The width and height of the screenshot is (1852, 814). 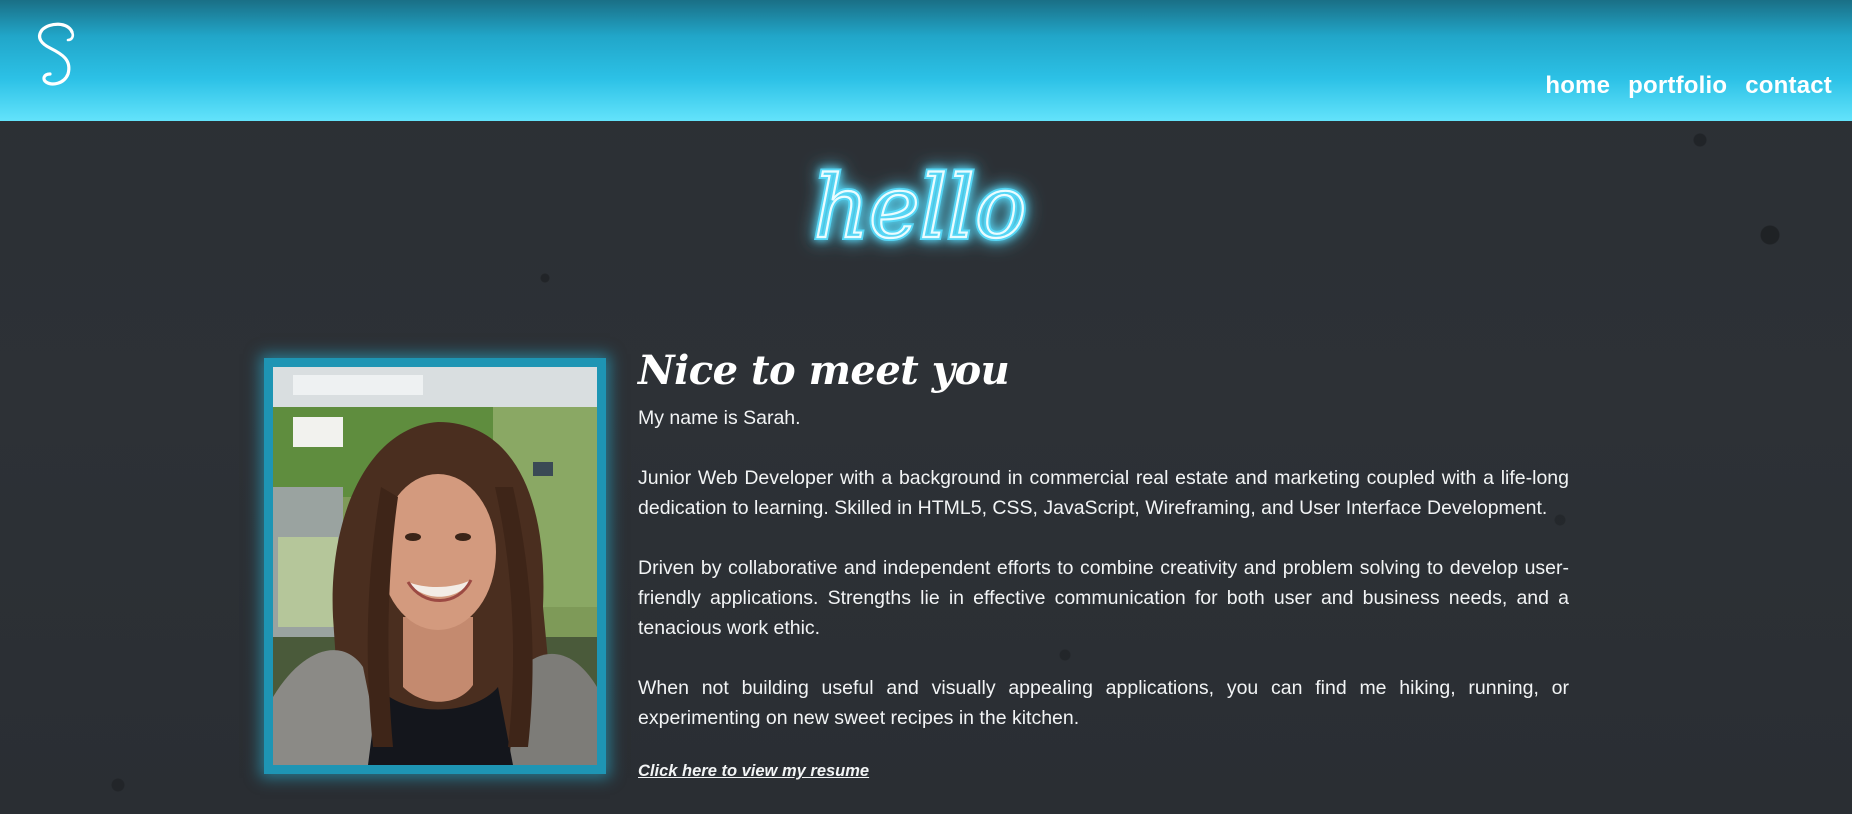 I want to click on script-s-logo-icon, so click(x=56, y=54).